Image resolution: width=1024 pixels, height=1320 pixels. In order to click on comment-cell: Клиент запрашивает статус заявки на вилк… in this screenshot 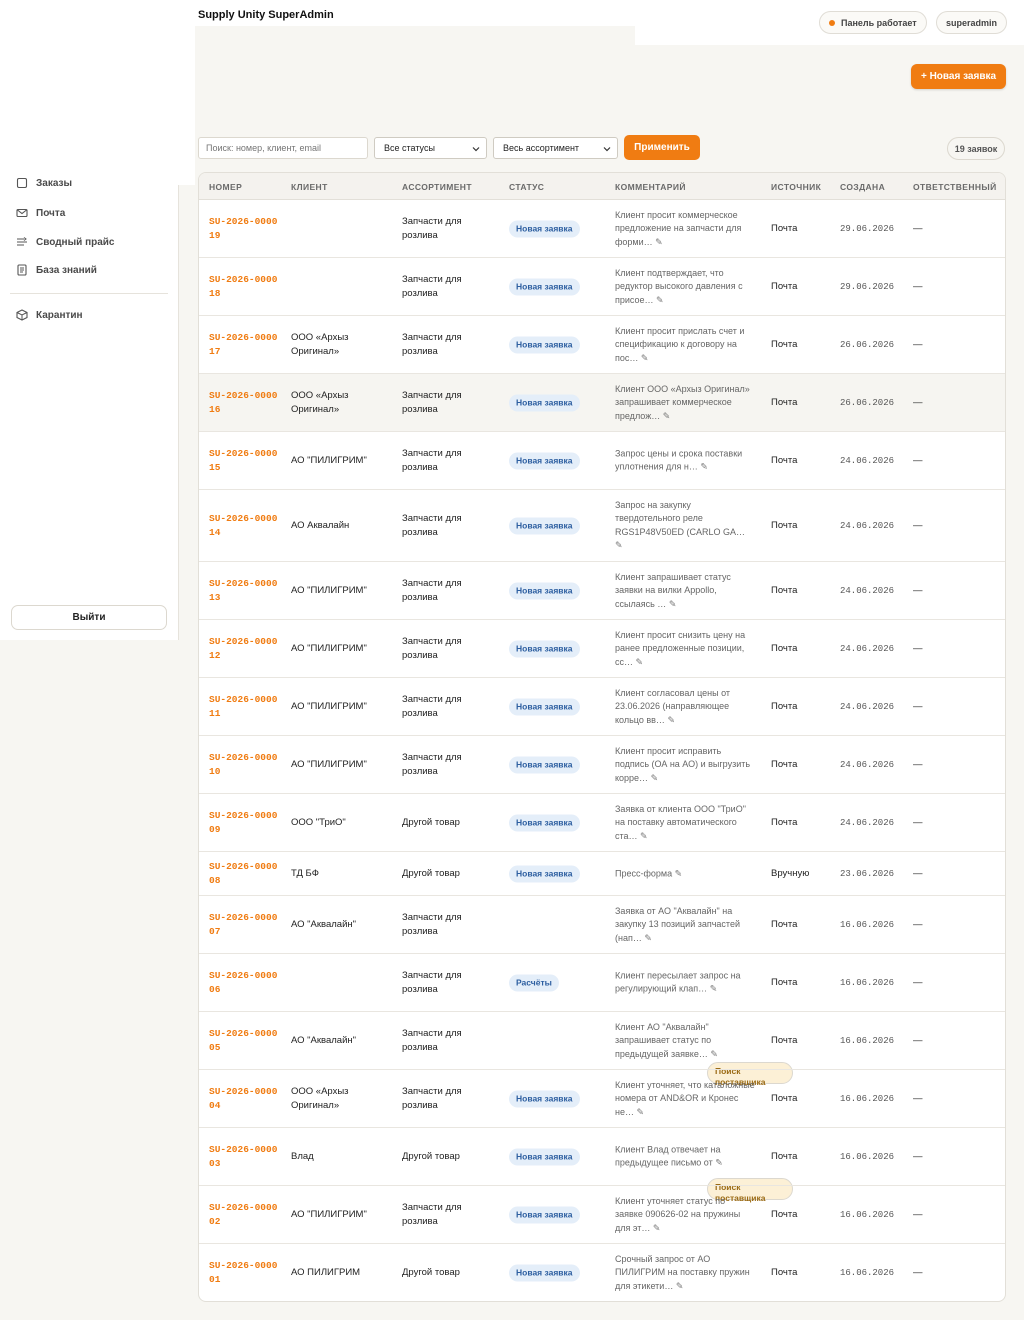, I will do `click(685, 590)`.